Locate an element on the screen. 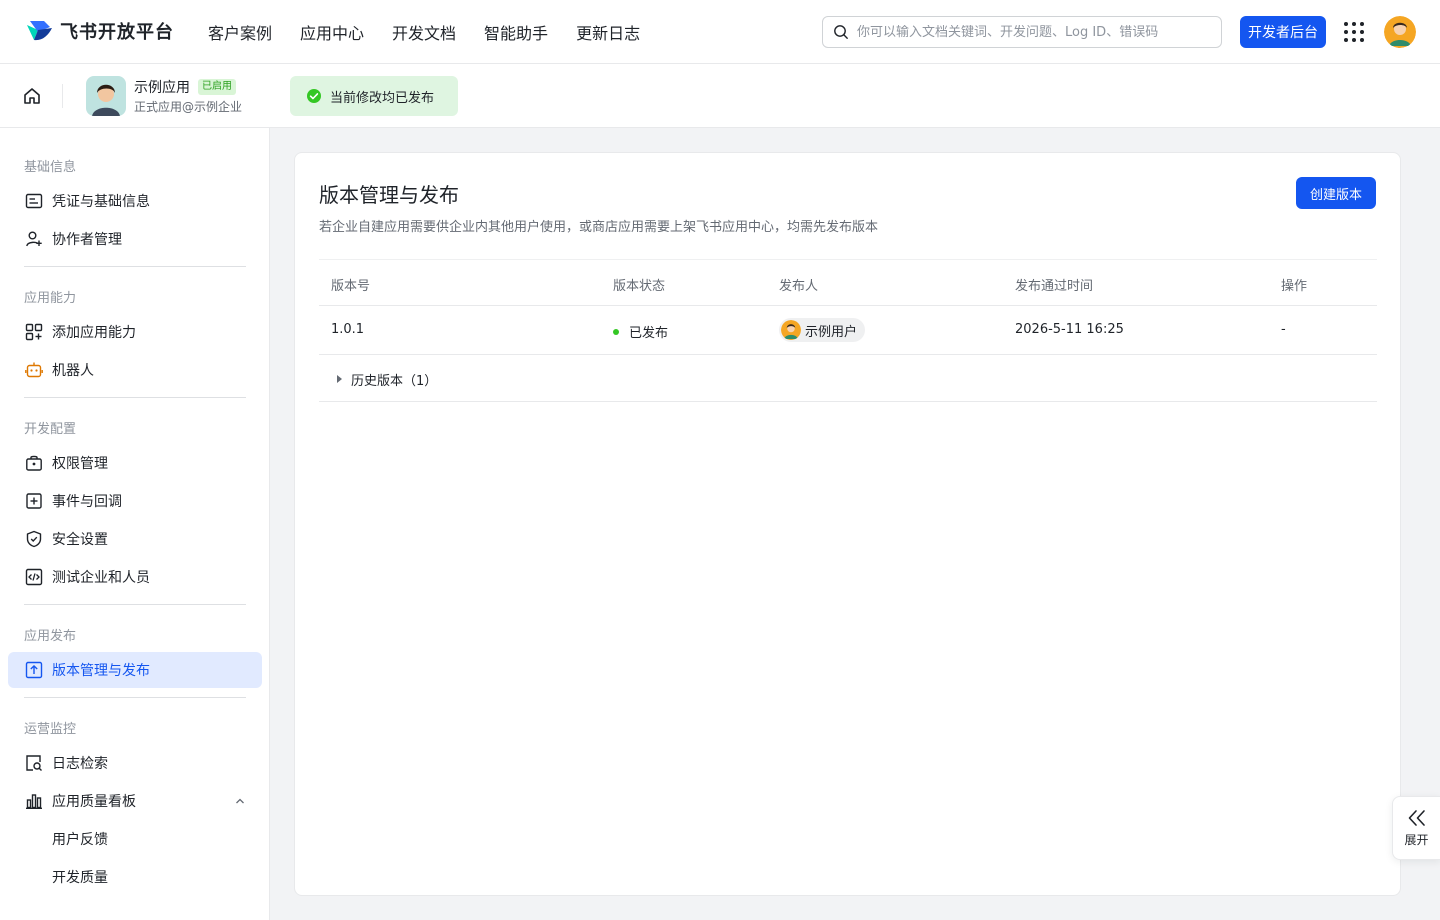  apps-grid-icon is located at coordinates (1354, 32).